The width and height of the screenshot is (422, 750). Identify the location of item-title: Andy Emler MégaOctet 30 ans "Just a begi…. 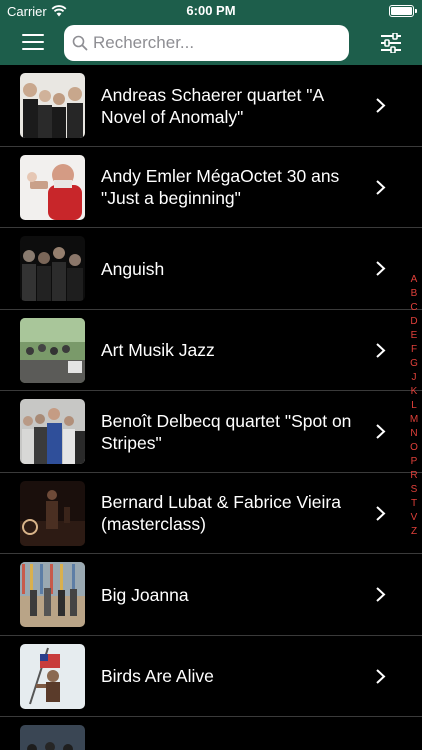
(220, 187).